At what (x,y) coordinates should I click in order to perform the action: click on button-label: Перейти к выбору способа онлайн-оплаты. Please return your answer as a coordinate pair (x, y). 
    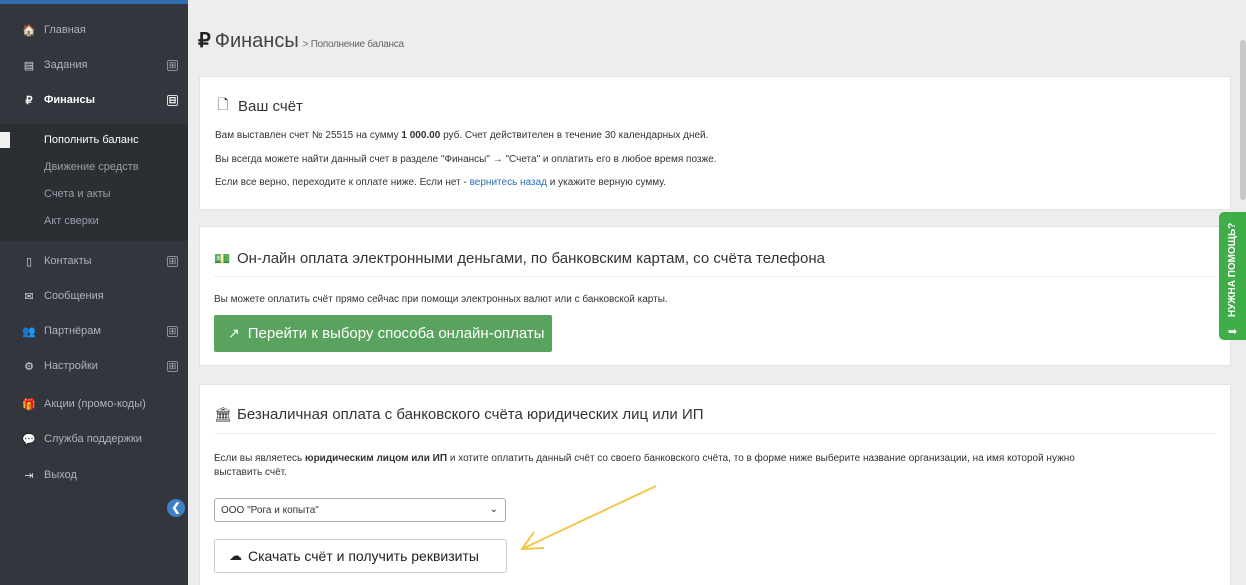
    Looking at the image, I should click on (396, 333).